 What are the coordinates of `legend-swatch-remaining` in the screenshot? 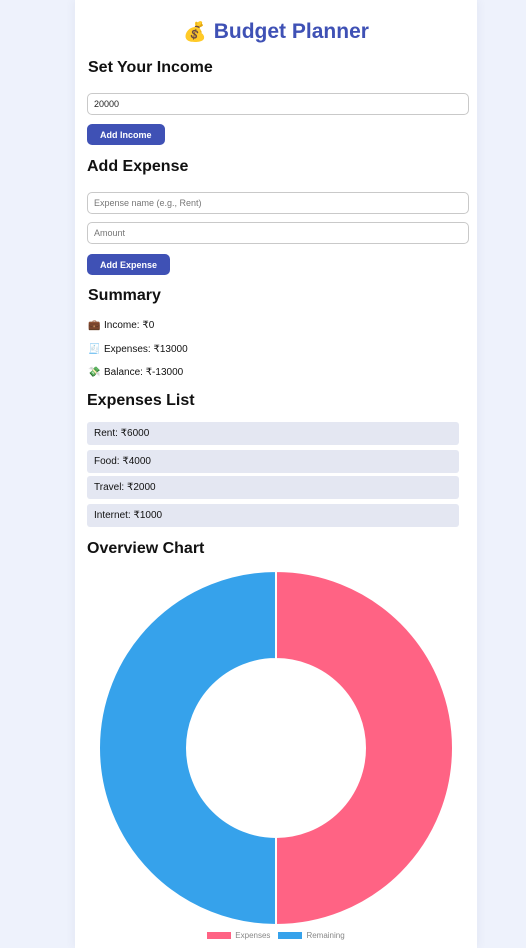 It's located at (290, 936).